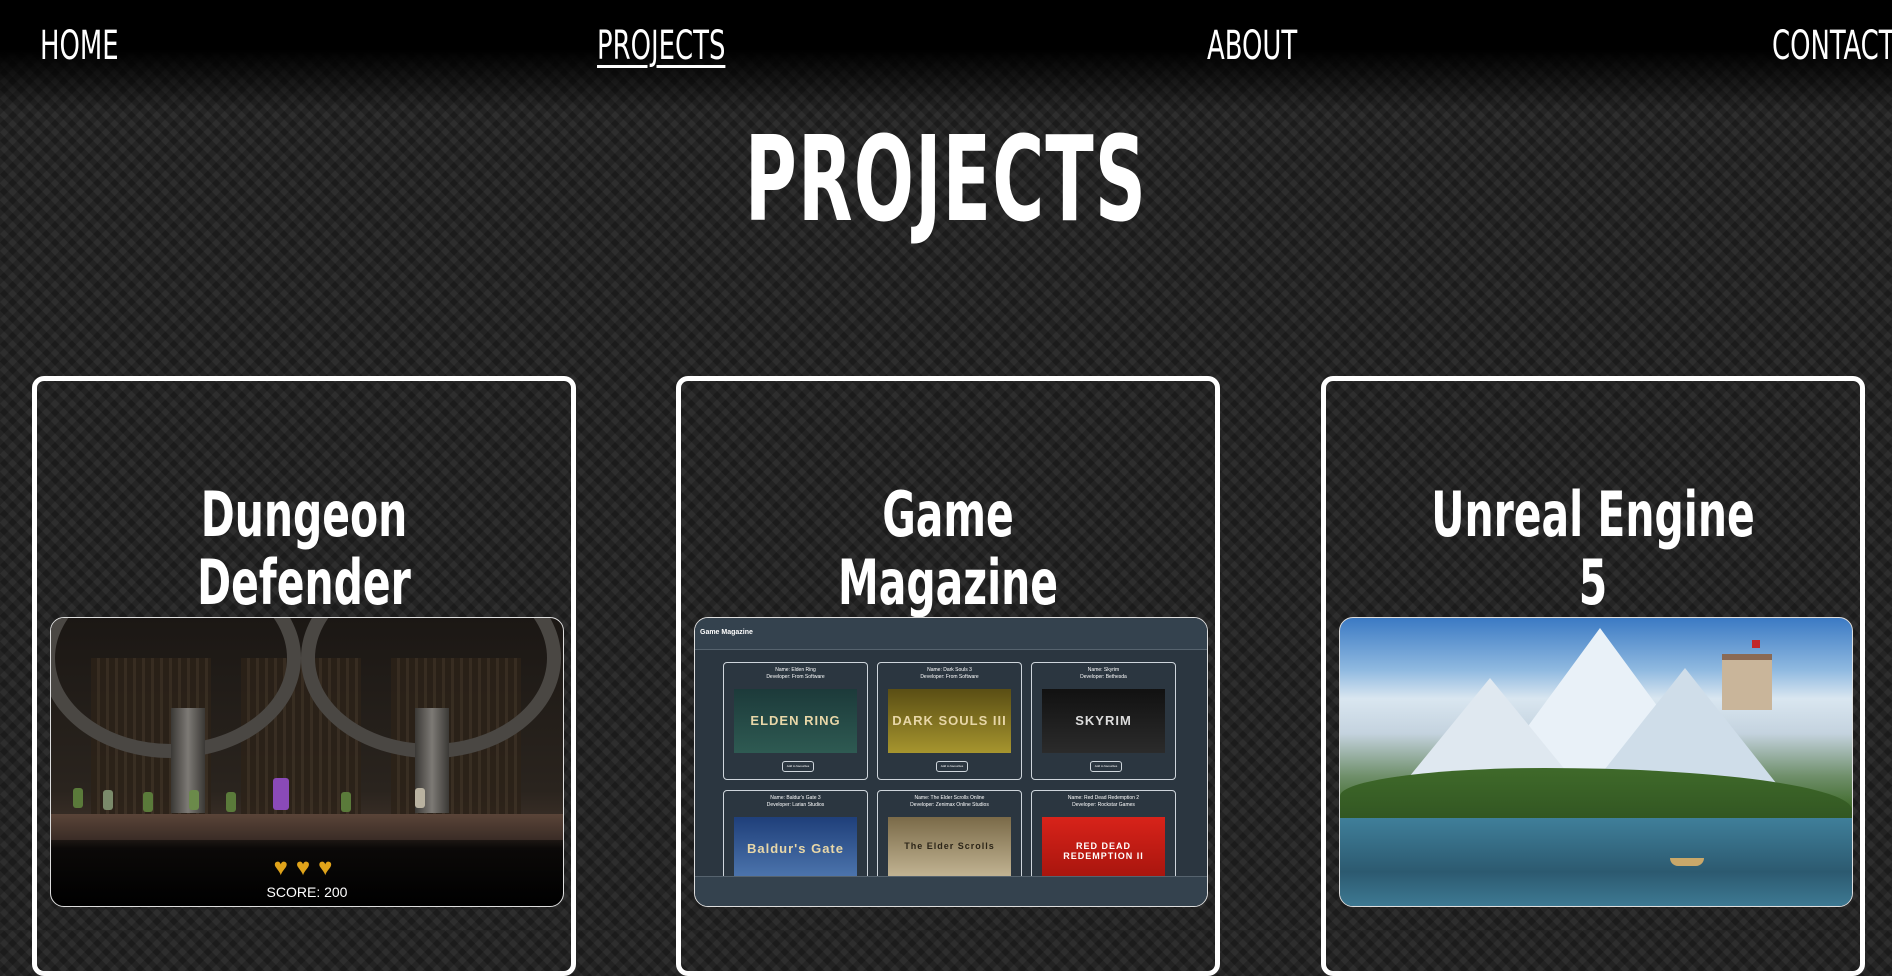 This screenshot has width=1892, height=976. I want to click on game-developer: Developer: Zenimax Online Studios, so click(949, 805).